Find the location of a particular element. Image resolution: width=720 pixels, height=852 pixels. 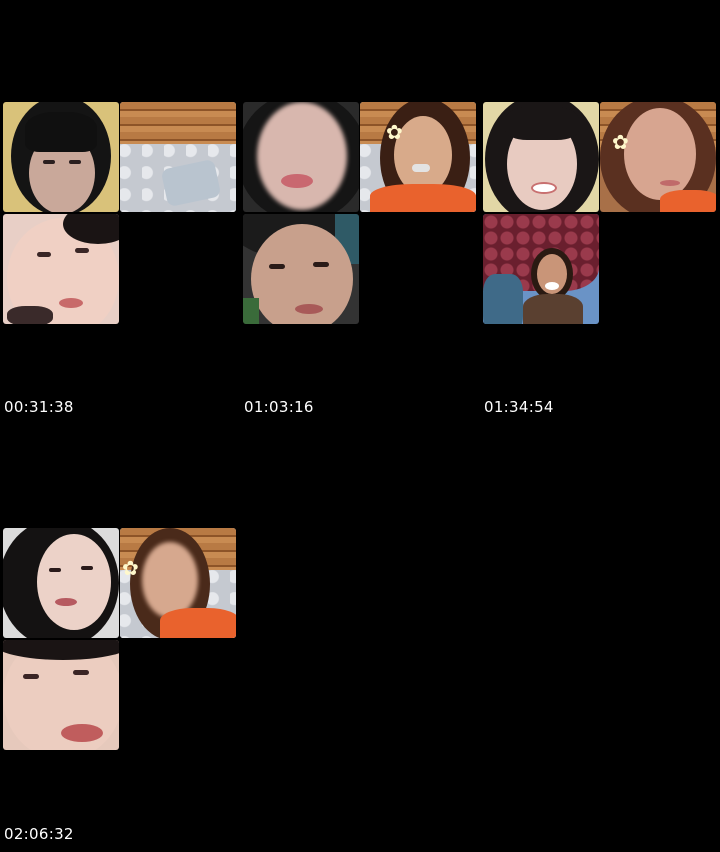

timestamp: 01:03:16 is located at coordinates (279, 407).